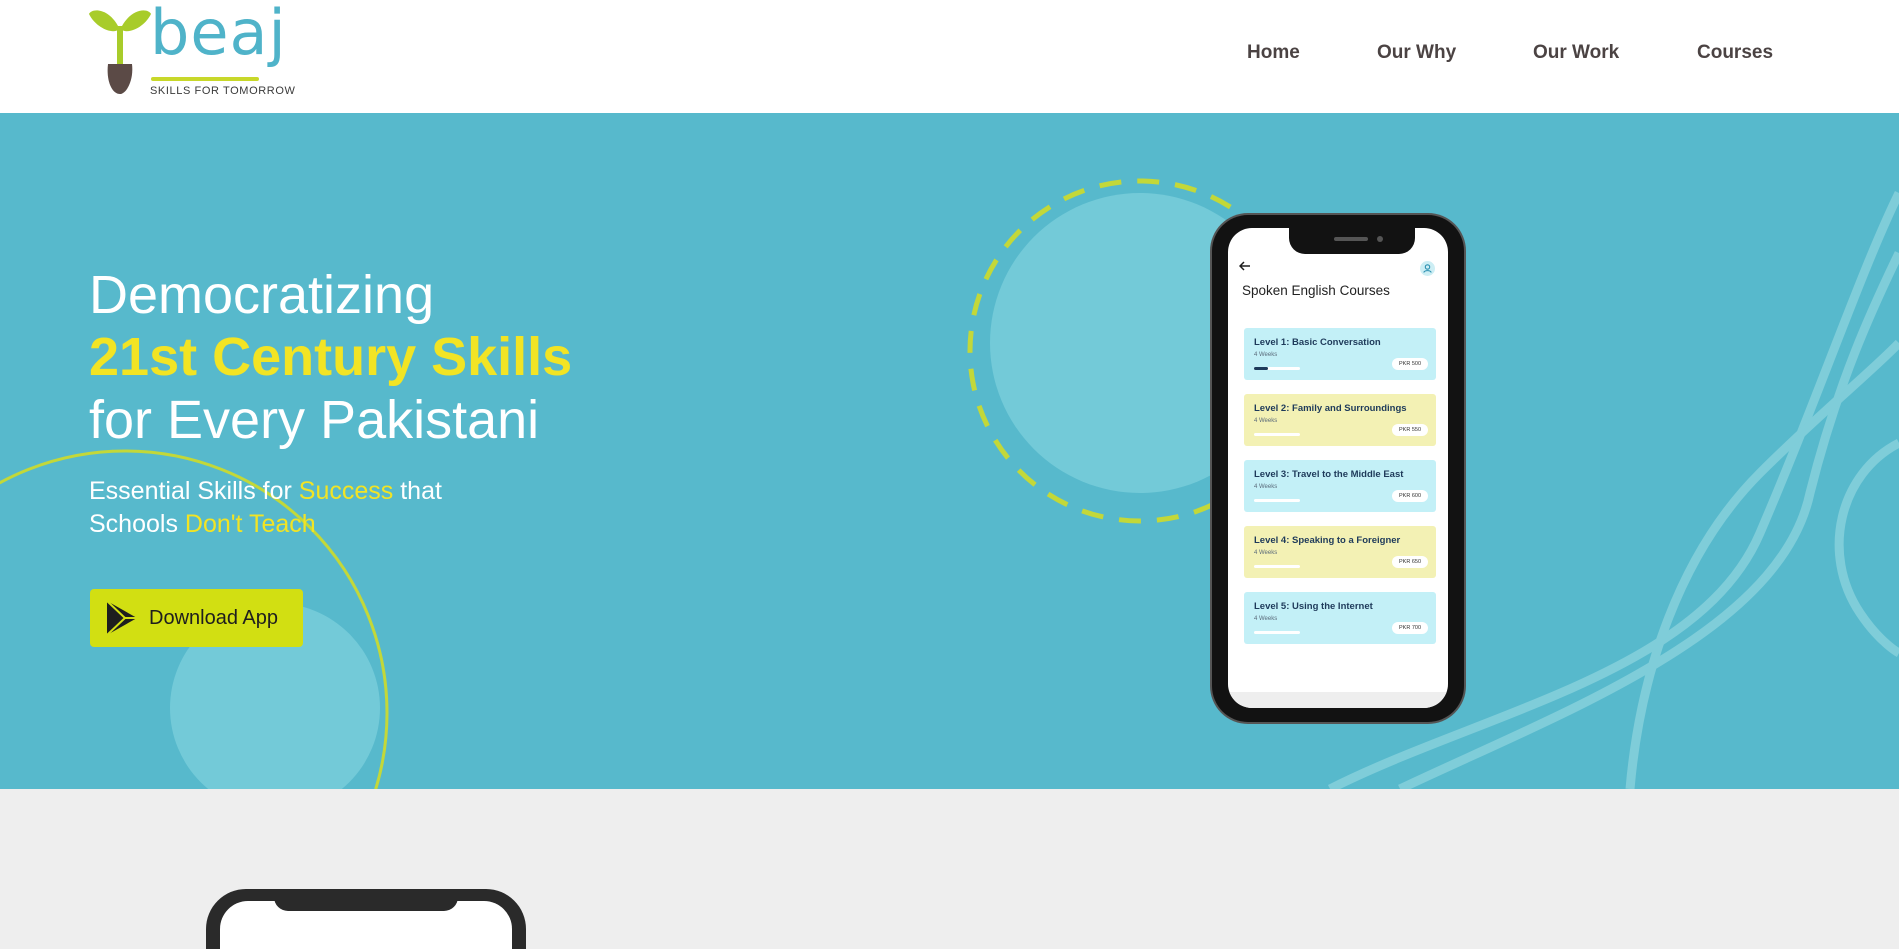  What do you see at coordinates (1410, 628) in the screenshot?
I see `course-price: PKR 700` at bounding box center [1410, 628].